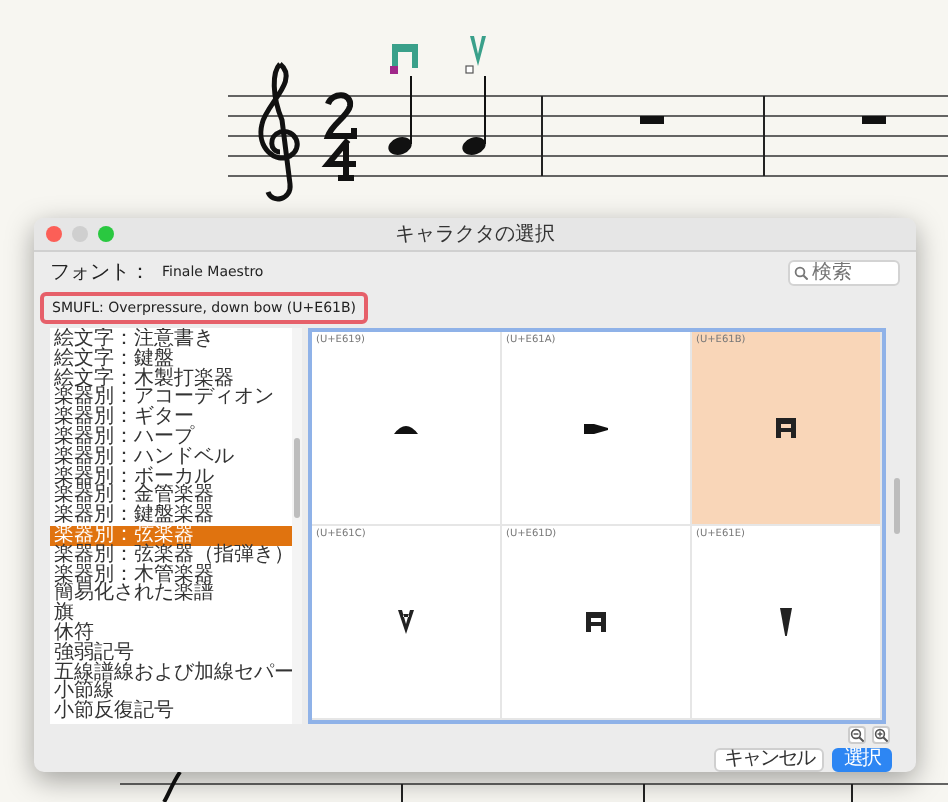 Image resolution: width=948 pixels, height=802 pixels. What do you see at coordinates (857, 735) in the screenshot?
I see `zoom-out-button` at bounding box center [857, 735].